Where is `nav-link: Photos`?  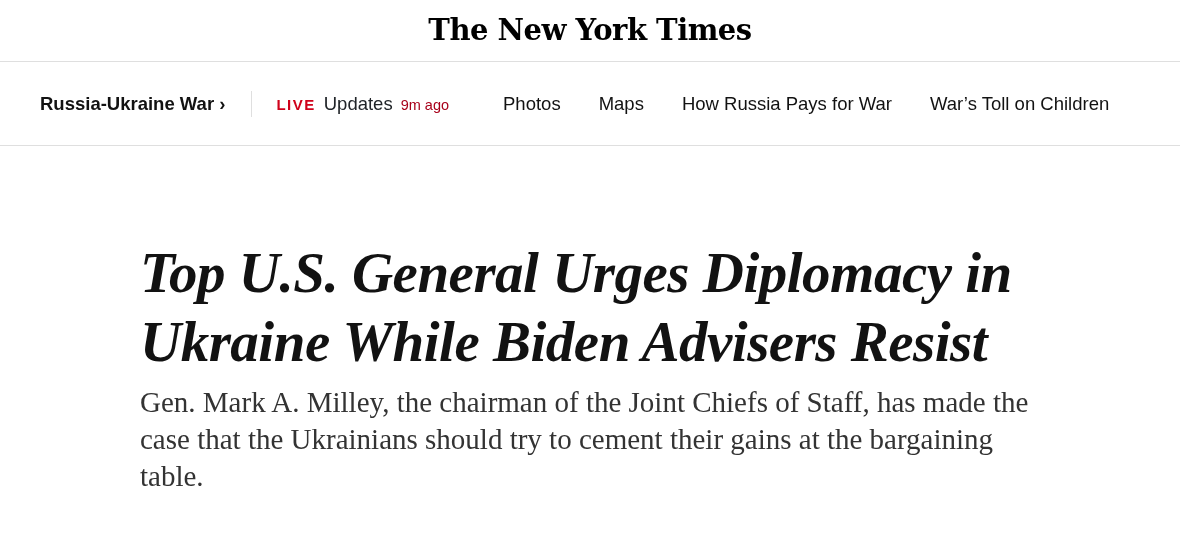 nav-link: Photos is located at coordinates (532, 103).